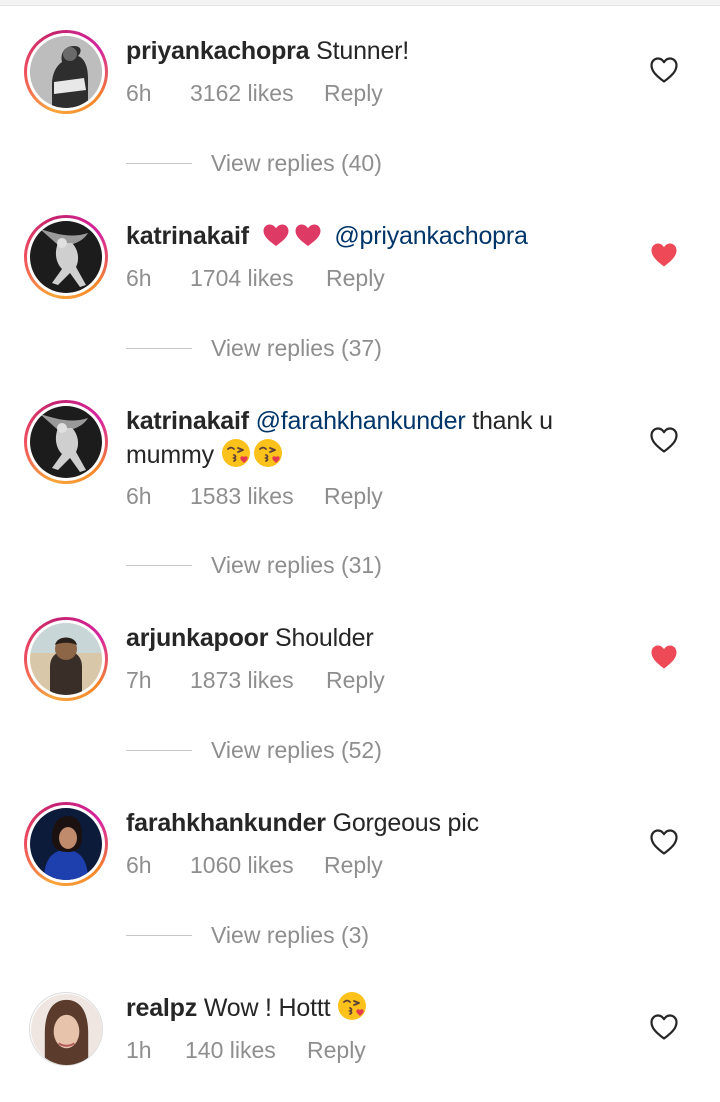 The image size is (720, 1102). I want to click on view-replies: View replies (37), so click(254, 348).